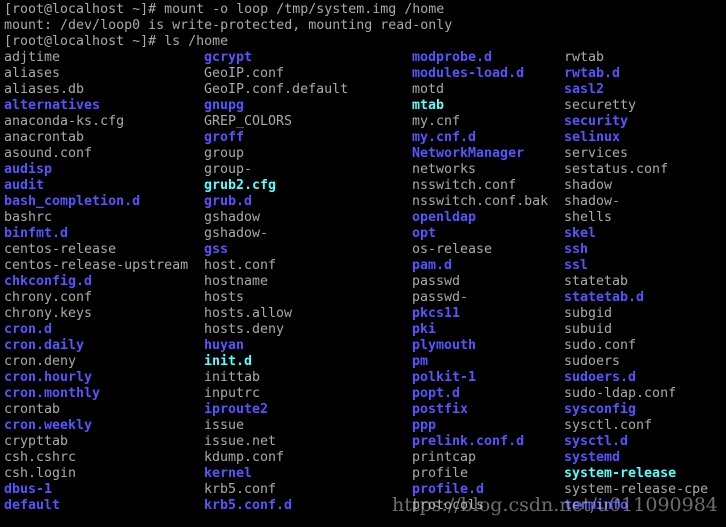 The image size is (726, 527). Describe the element at coordinates (588, 313) in the screenshot. I see `ls-entry-file: subgid` at that location.